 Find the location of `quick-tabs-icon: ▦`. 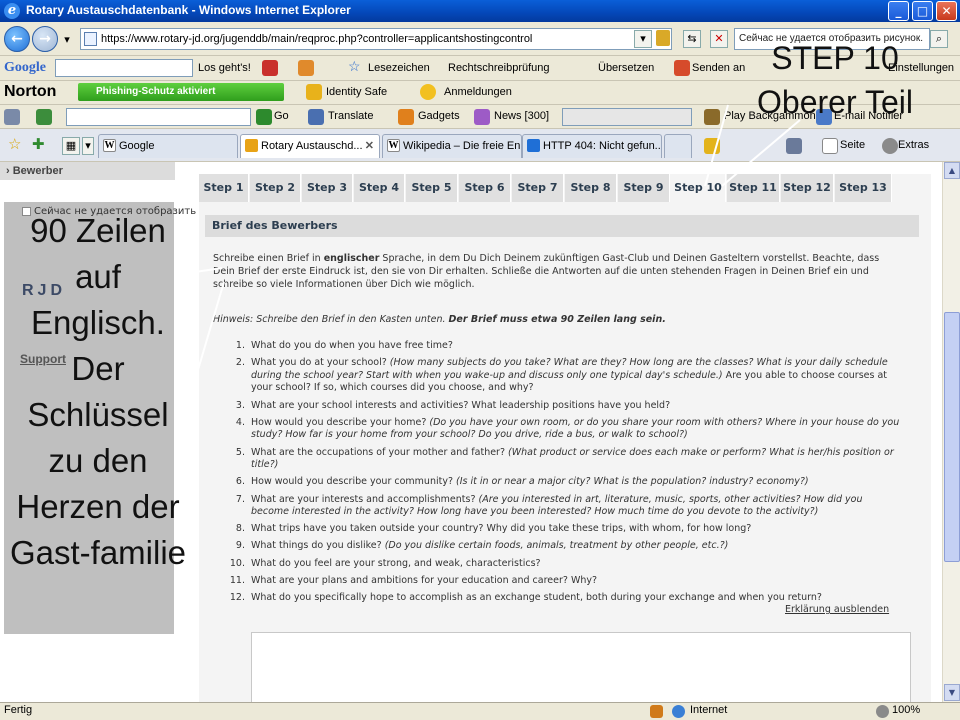

quick-tabs-icon: ▦ is located at coordinates (71, 146).